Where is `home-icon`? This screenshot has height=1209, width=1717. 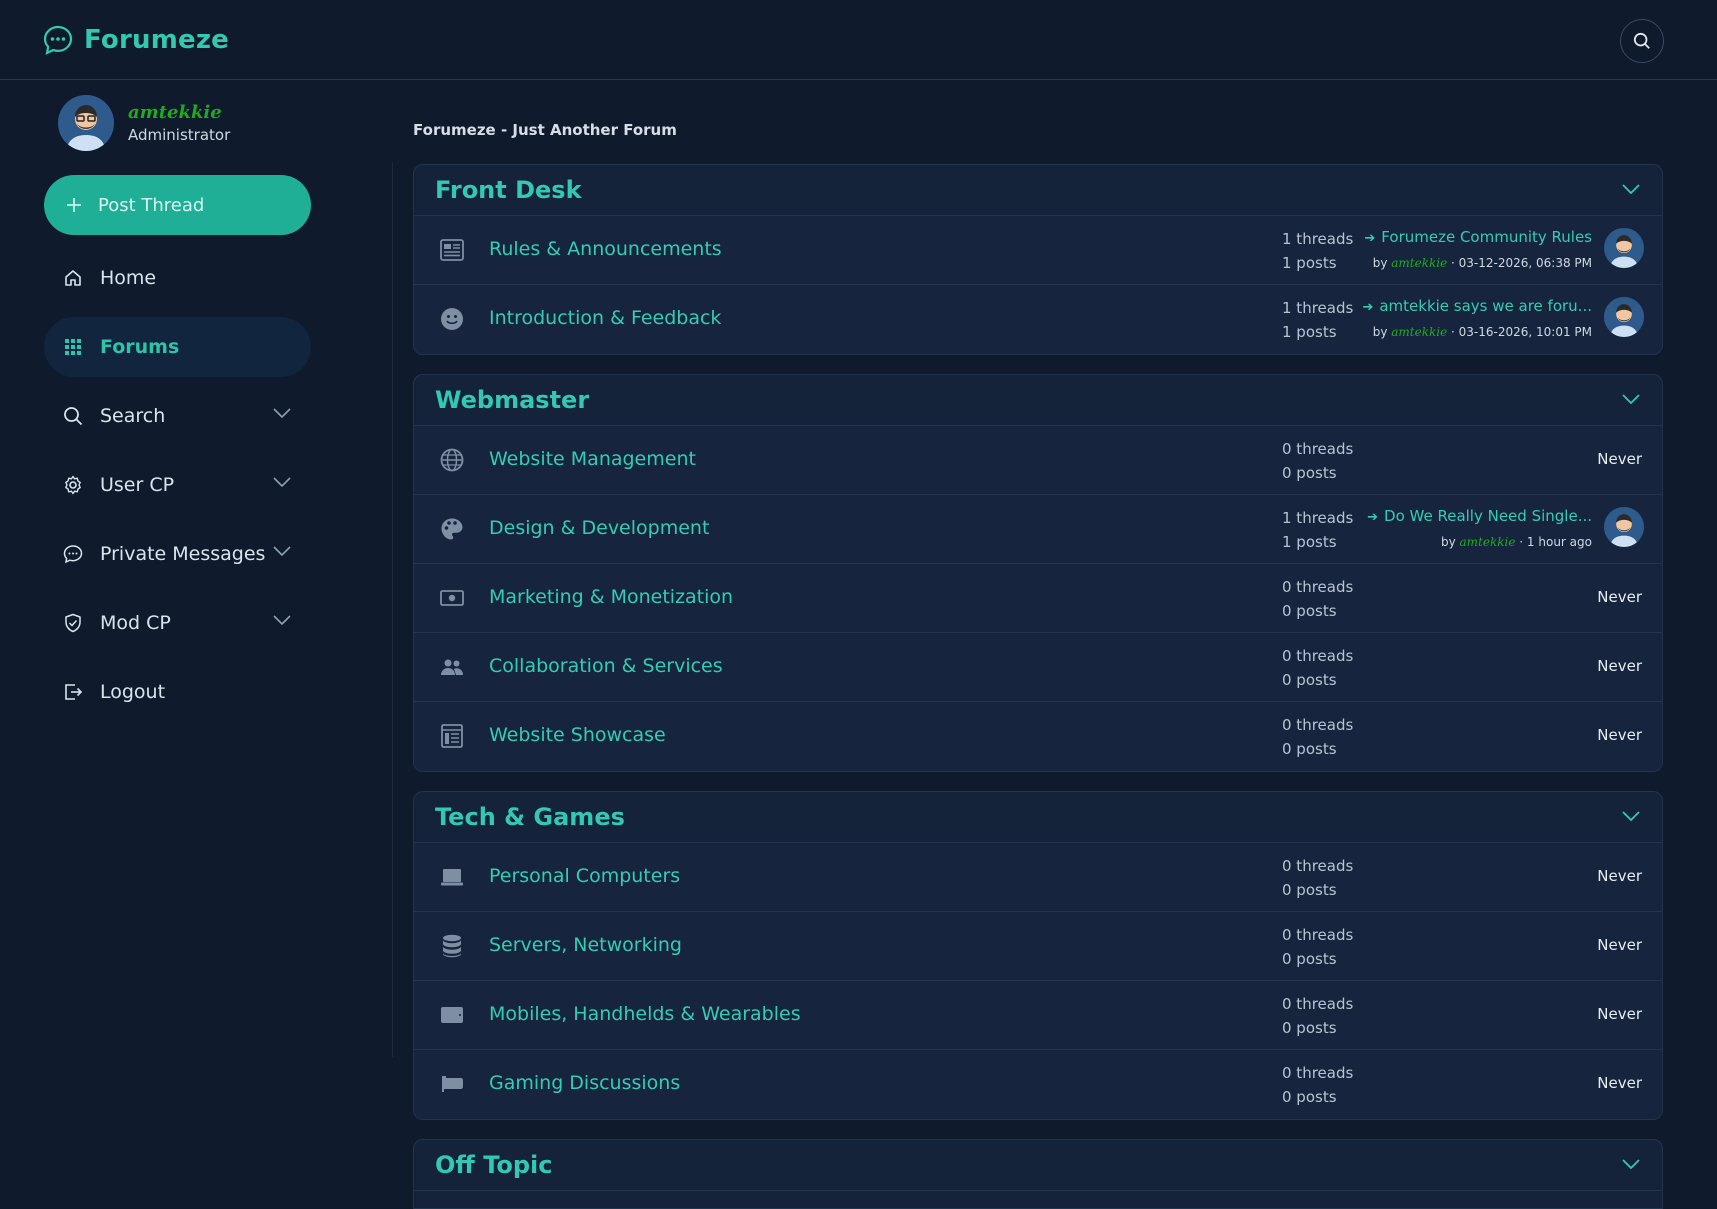 home-icon is located at coordinates (73, 278).